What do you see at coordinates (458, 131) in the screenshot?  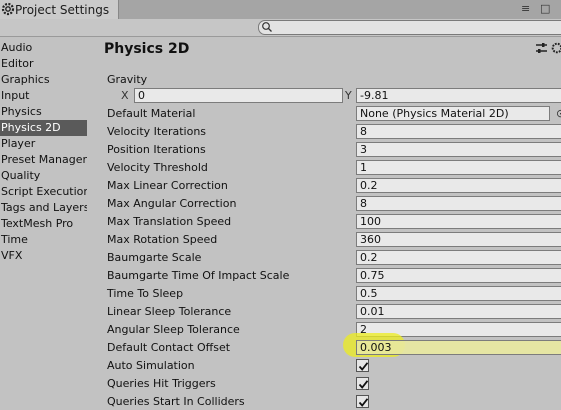 I see `velocity-iterations-field: 8` at bounding box center [458, 131].